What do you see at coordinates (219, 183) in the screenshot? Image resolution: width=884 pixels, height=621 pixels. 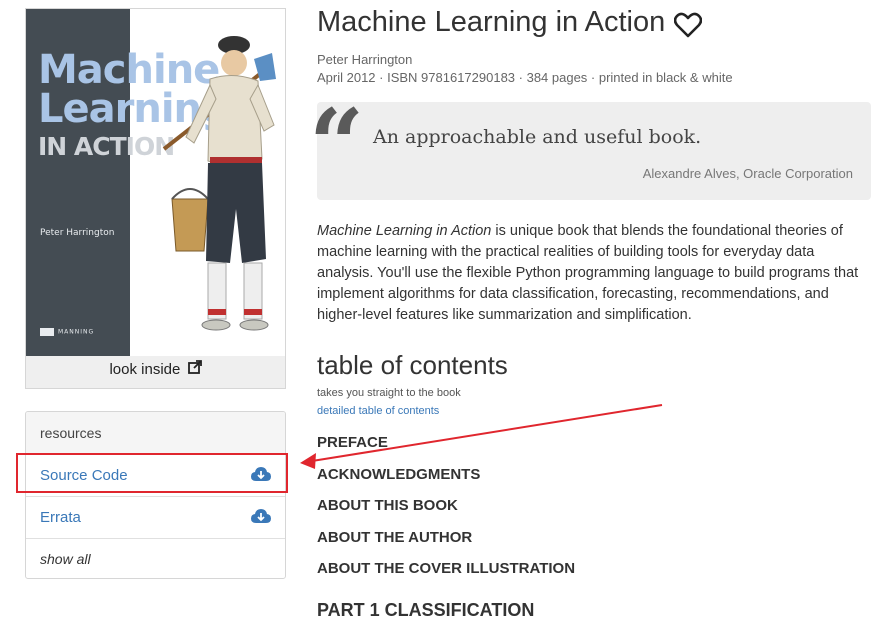 I see `cover-illustration` at bounding box center [219, 183].